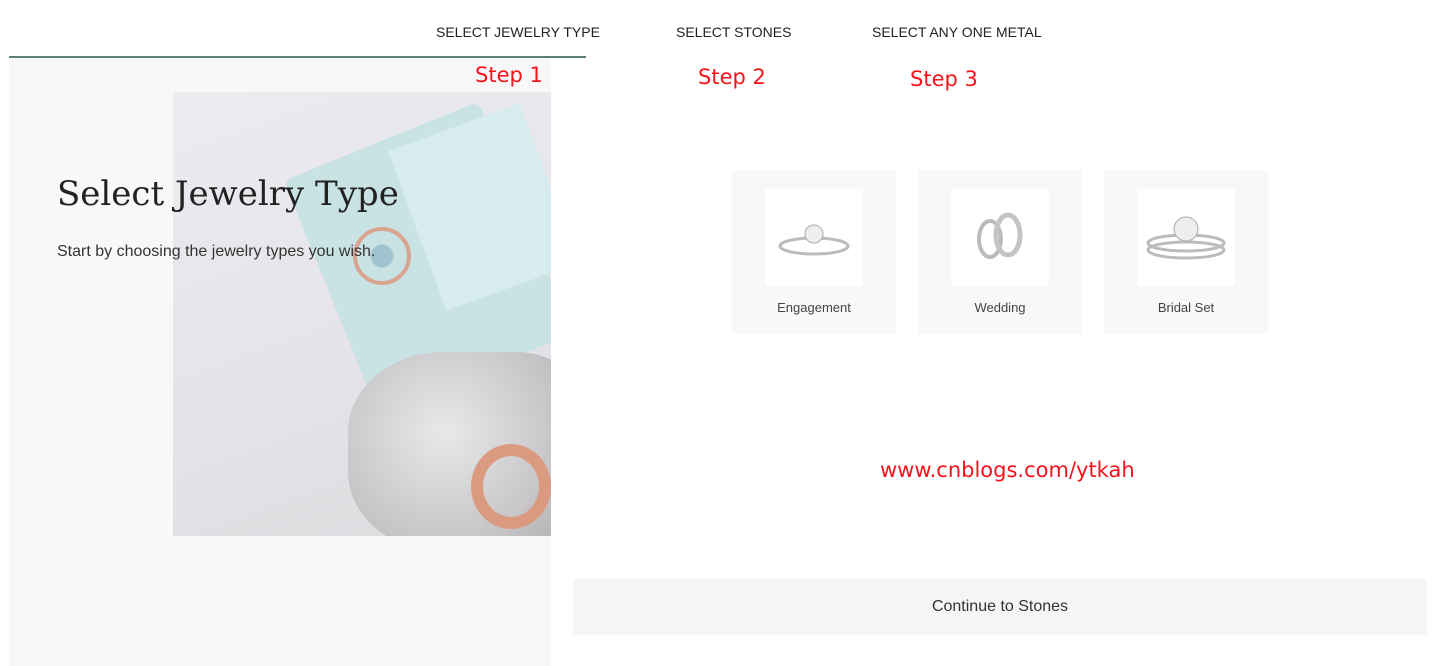 The width and height of the screenshot is (1434, 666). What do you see at coordinates (944, 79) in the screenshot?
I see `annotation-step-3: Step 3` at bounding box center [944, 79].